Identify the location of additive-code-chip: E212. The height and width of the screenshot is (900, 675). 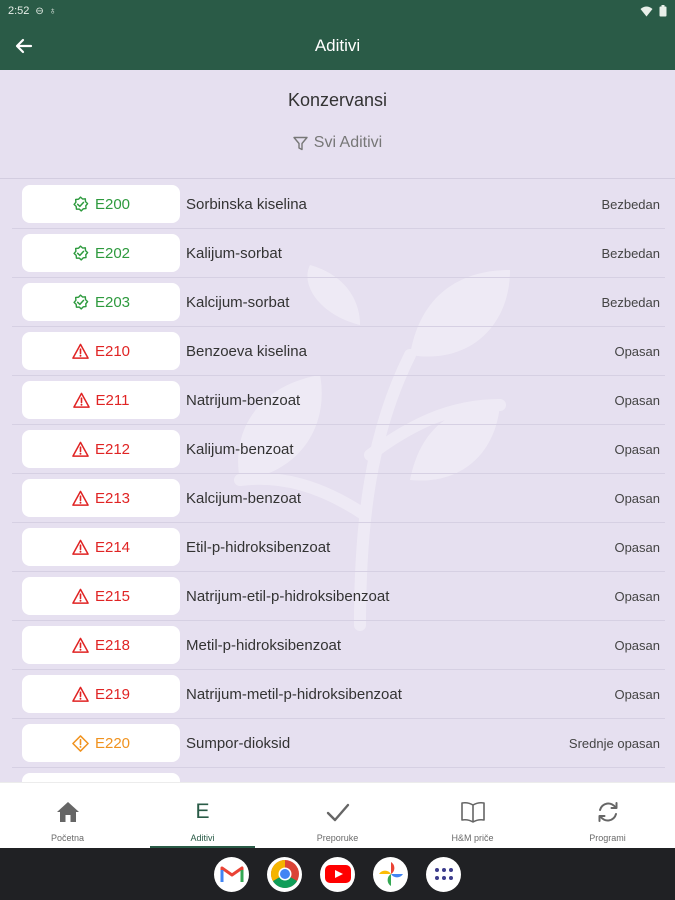
(101, 449).